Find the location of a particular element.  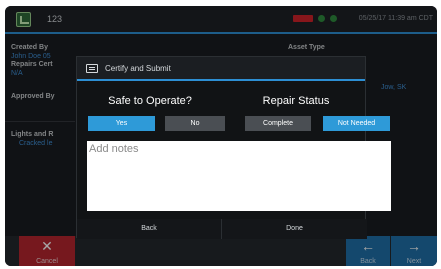

safe-yes-button: Yes is located at coordinates (121, 123).